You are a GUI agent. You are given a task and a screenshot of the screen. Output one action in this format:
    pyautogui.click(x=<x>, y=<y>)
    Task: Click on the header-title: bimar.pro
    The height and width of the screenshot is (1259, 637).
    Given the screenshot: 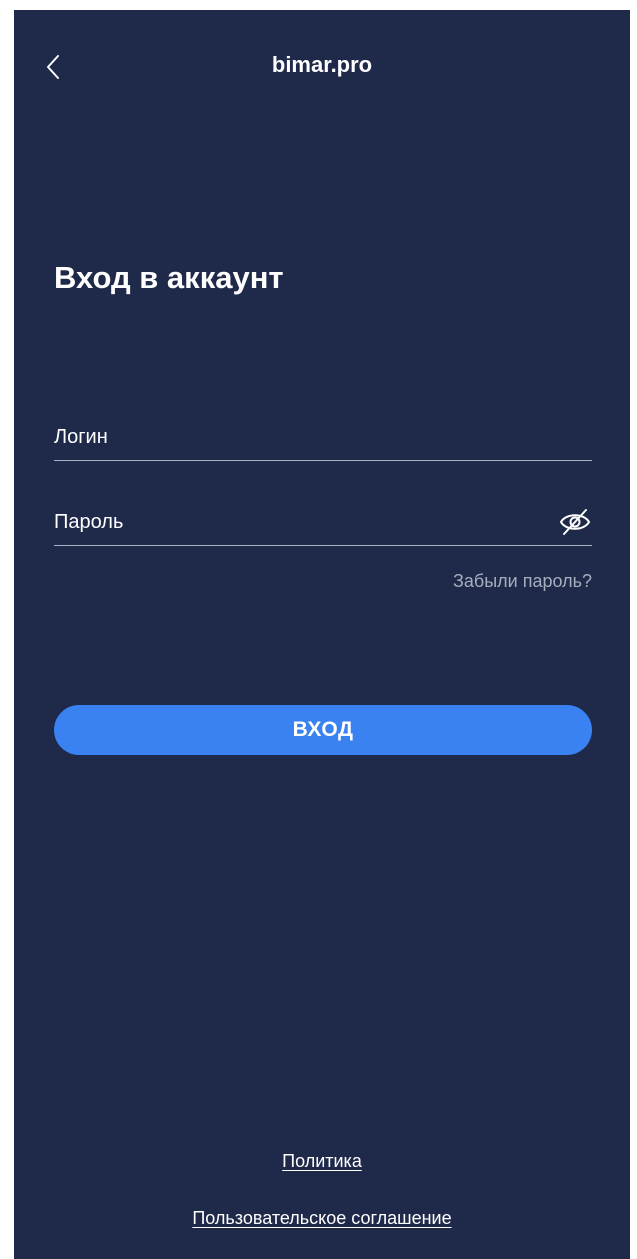 What is the action you would take?
    pyautogui.click(x=322, y=64)
    